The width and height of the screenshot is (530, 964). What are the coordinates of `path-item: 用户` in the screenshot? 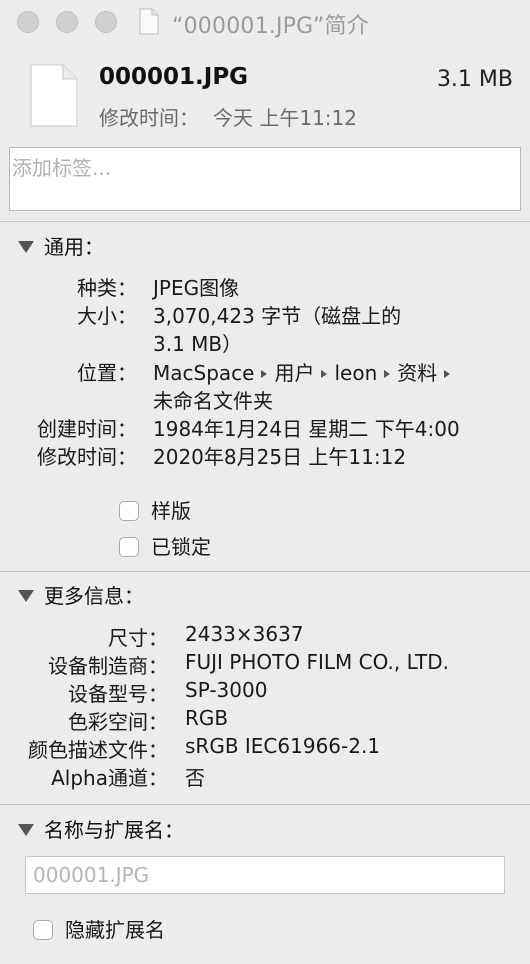 It's located at (294, 373).